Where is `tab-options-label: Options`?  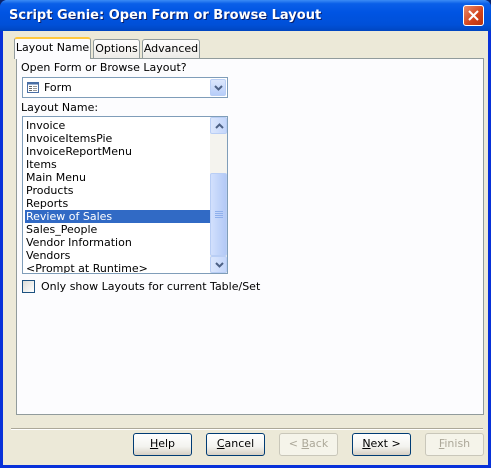 tab-options-label: Options is located at coordinates (116, 48).